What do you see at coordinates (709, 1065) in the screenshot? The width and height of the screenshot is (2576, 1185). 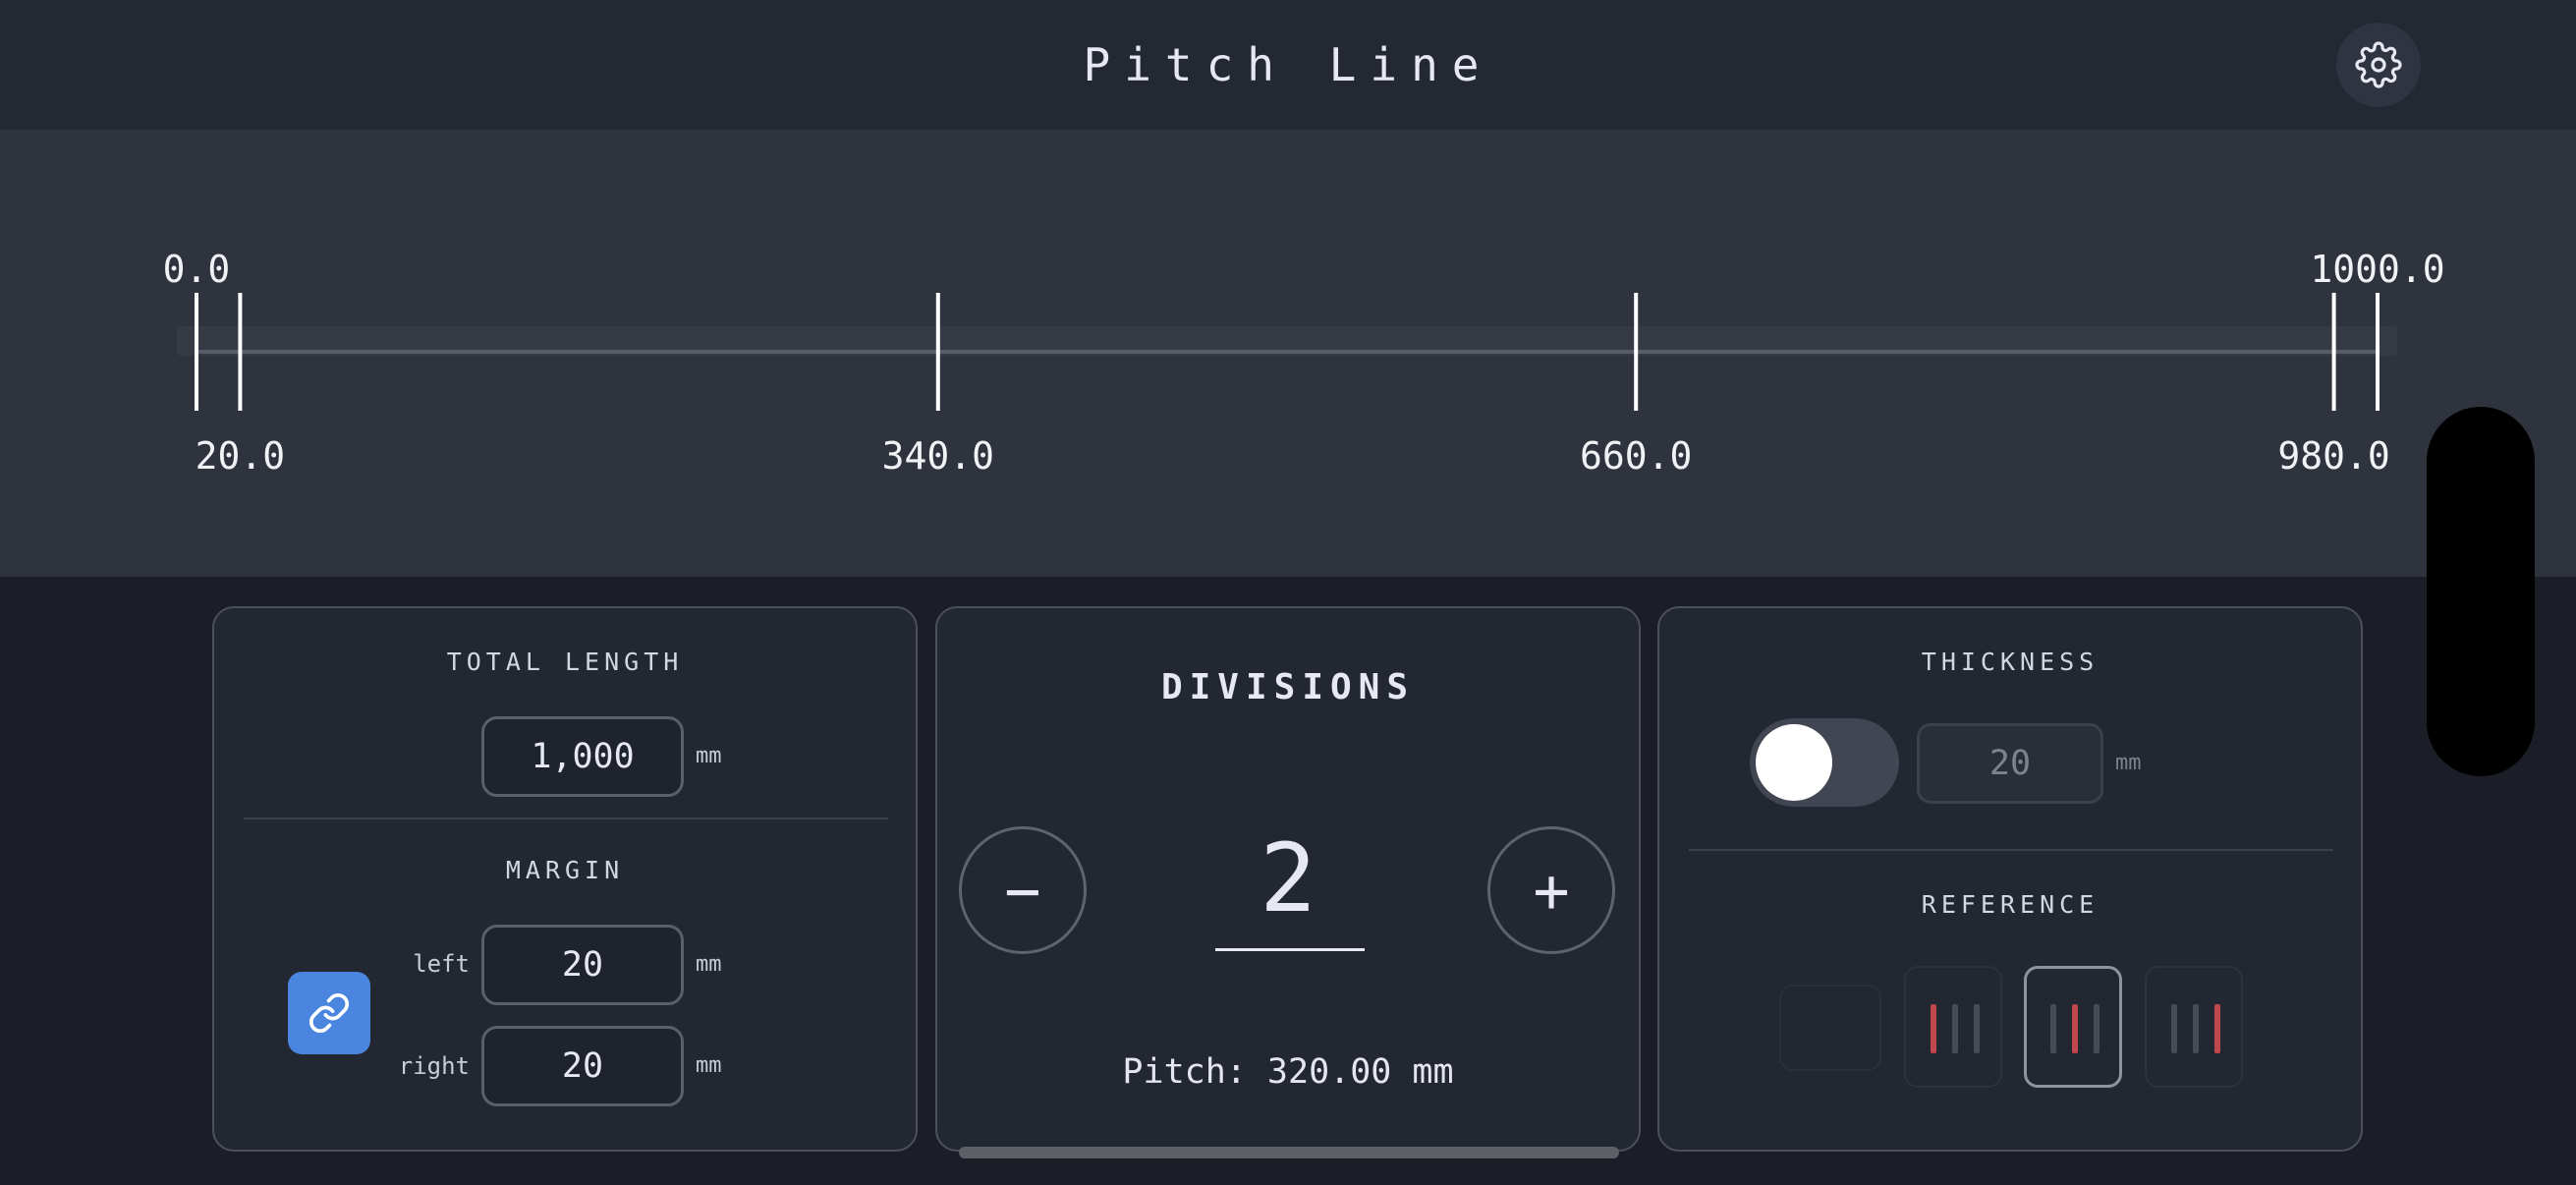 I see `margin-right-unit: mm` at bounding box center [709, 1065].